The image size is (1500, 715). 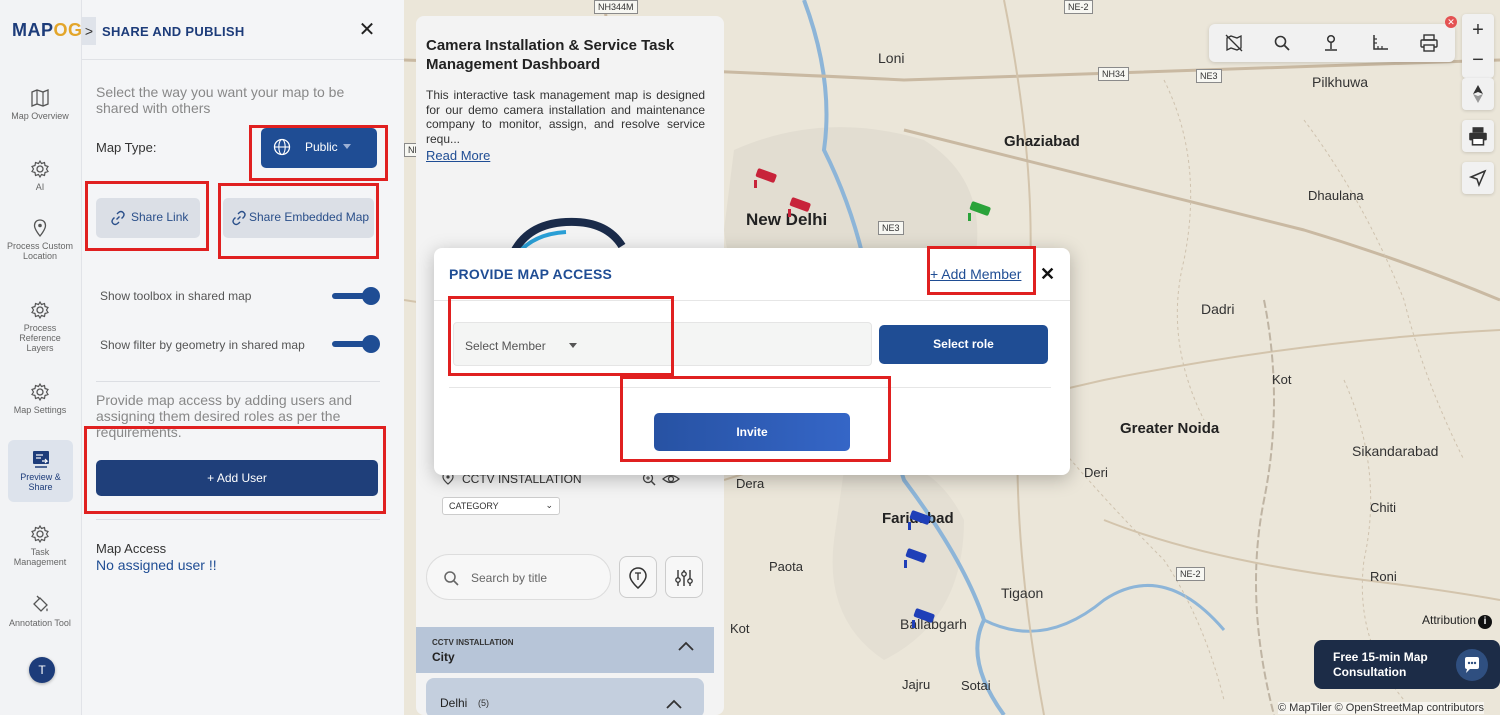 I want to click on read-more-link: Read More, so click(x=458, y=155).